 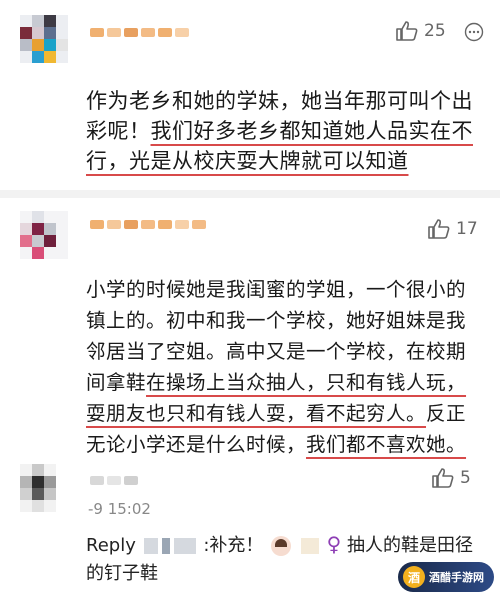 I want to click on like-count: 25, so click(x=435, y=31).